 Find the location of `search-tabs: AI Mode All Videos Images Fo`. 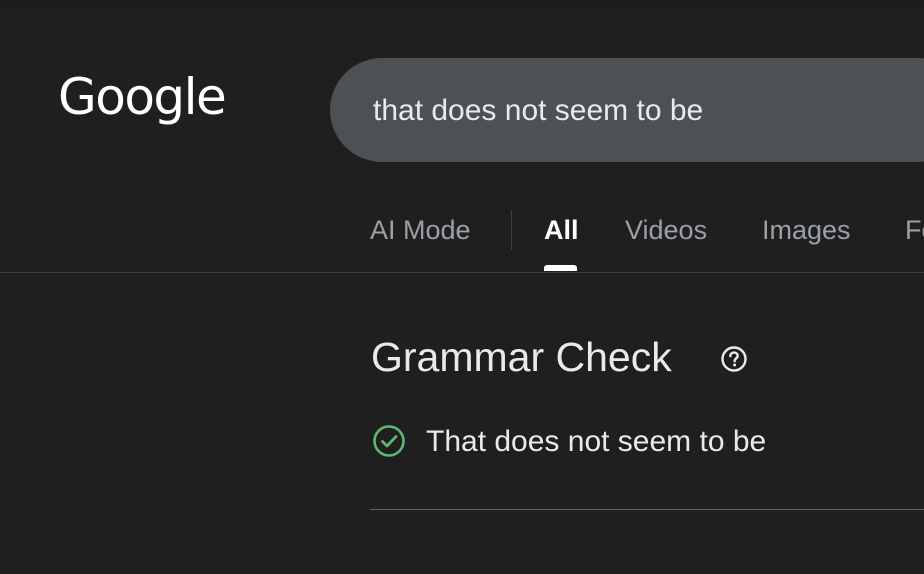

search-tabs: AI Mode All Videos Images Fo is located at coordinates (462, 241).